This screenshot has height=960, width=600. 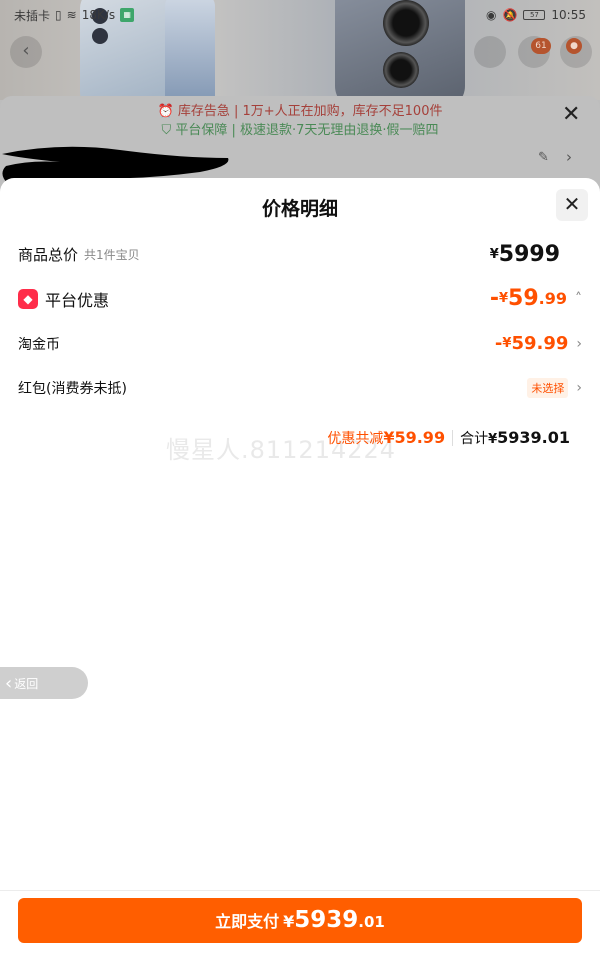 I want to click on taojinbi-label: 淘金币, so click(x=39, y=344).